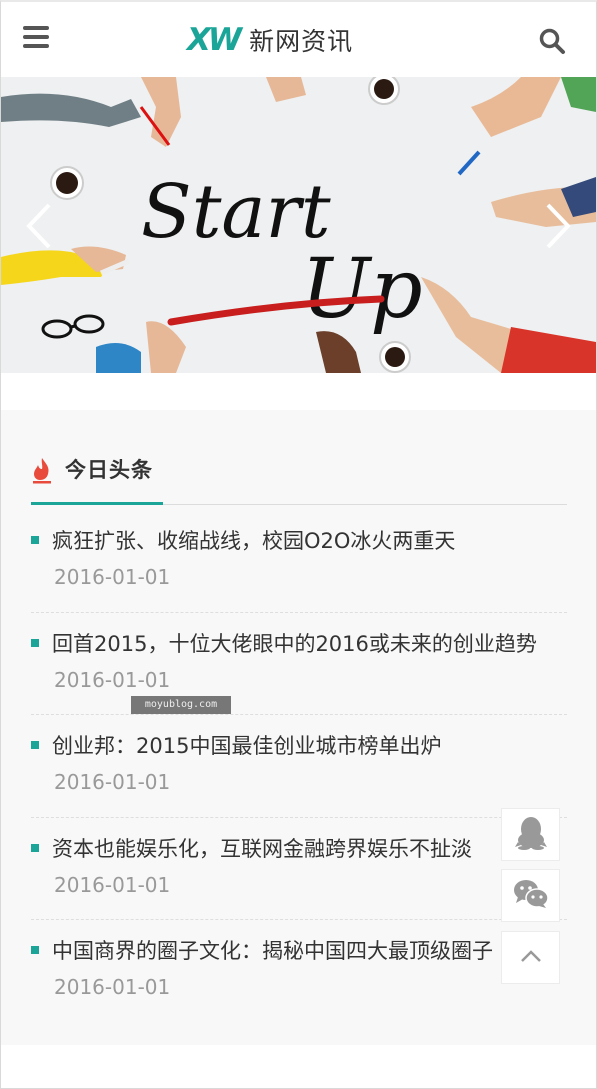  I want to click on list-item: 资本也能娱乐化，互联网金融跨界娱乐不扯淡 2016-01-01, so click(299, 869).